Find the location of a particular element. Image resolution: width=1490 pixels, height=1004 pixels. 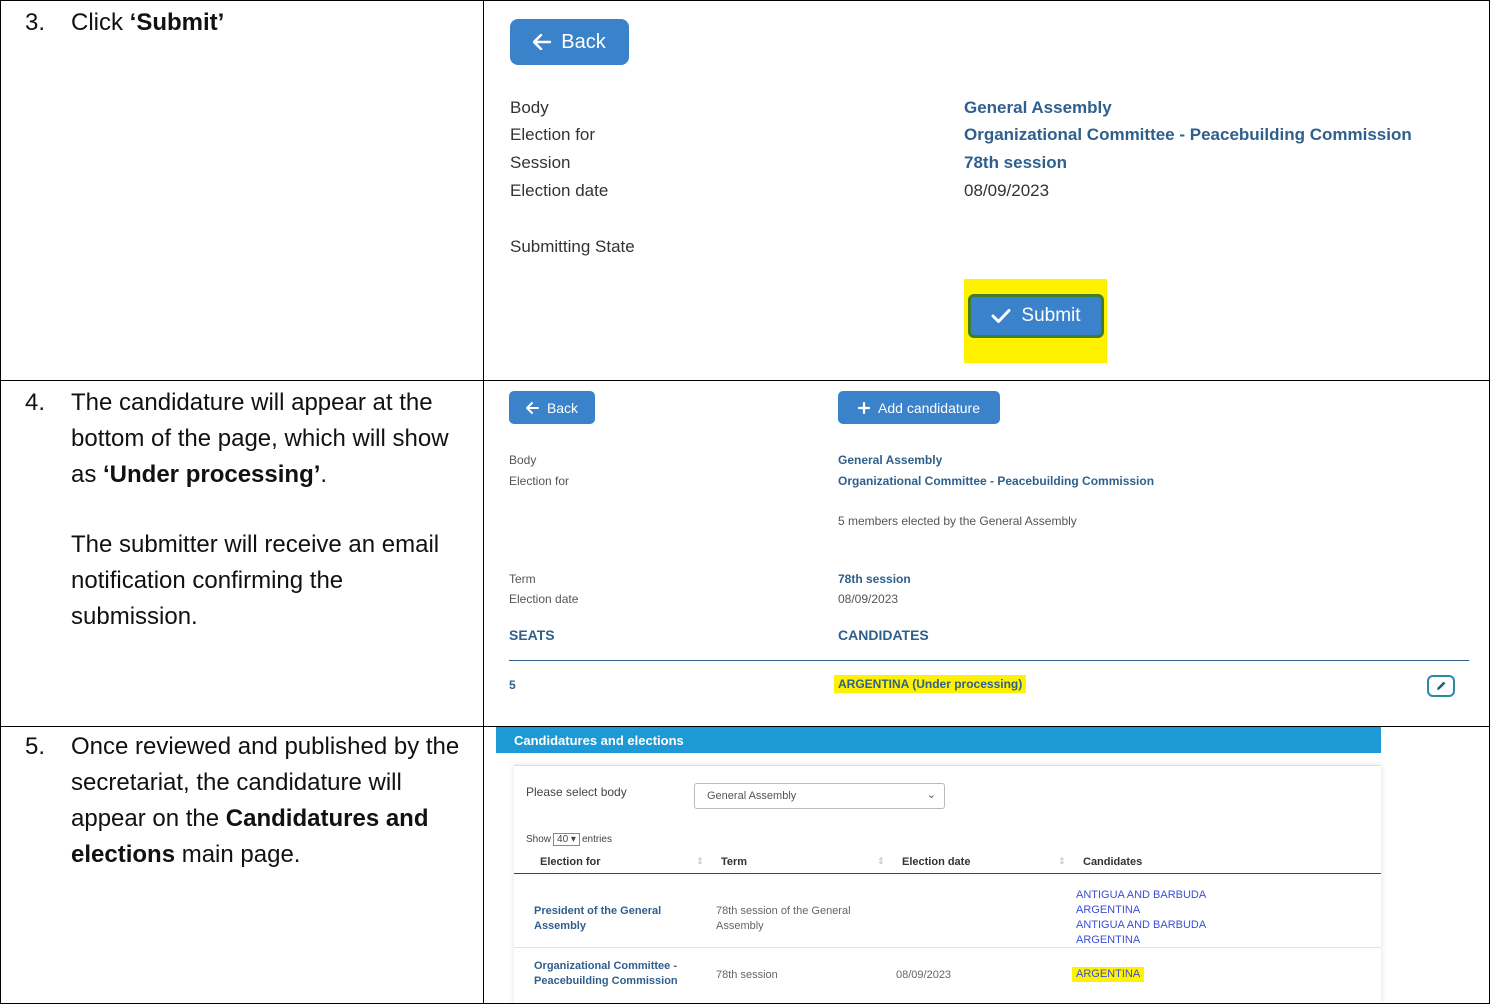

chevron-down-icon: ⌄ is located at coordinates (931, 795).